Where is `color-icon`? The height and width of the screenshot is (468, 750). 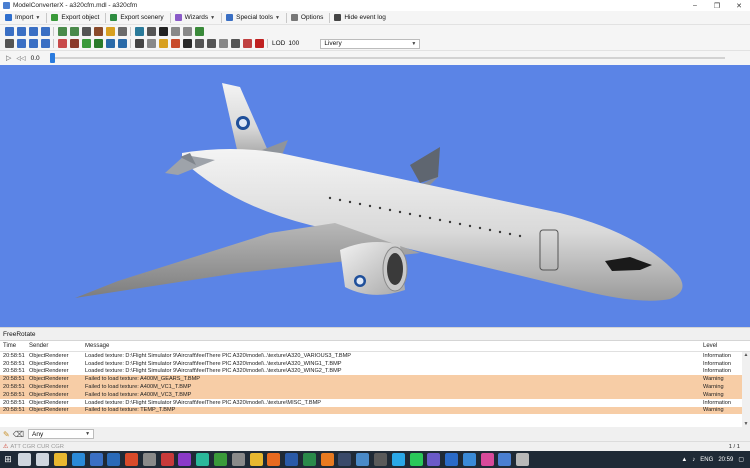
color-icon is located at coordinates (175, 43).